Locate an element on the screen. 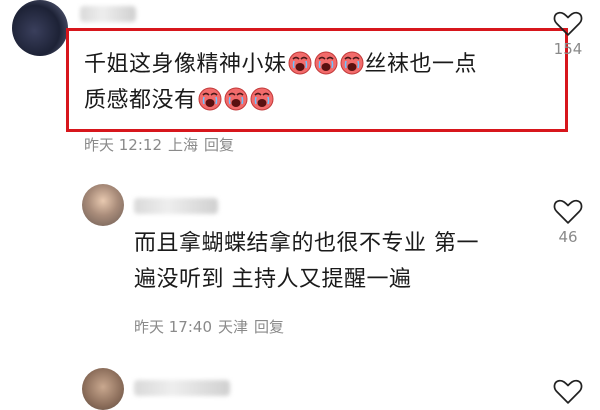  comment-location: 上海 is located at coordinates (183, 145).